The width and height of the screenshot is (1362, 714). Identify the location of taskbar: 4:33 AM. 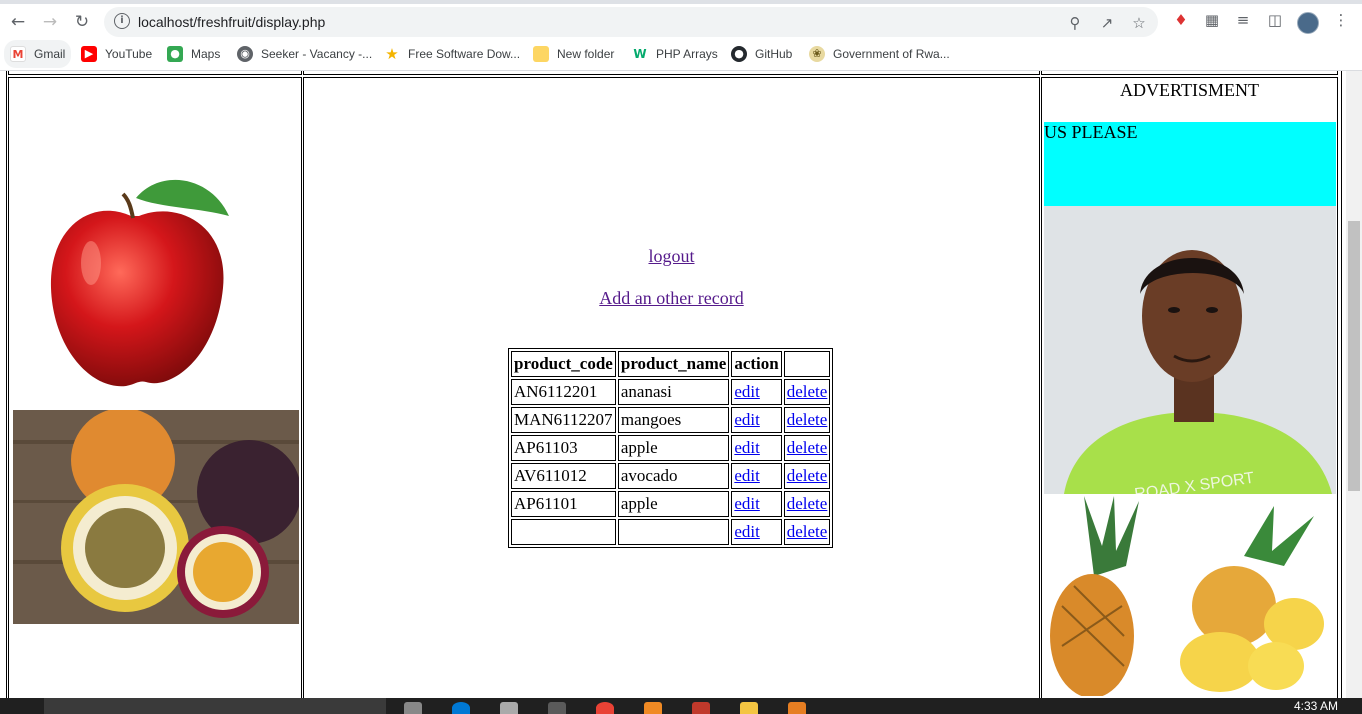
(681, 706).